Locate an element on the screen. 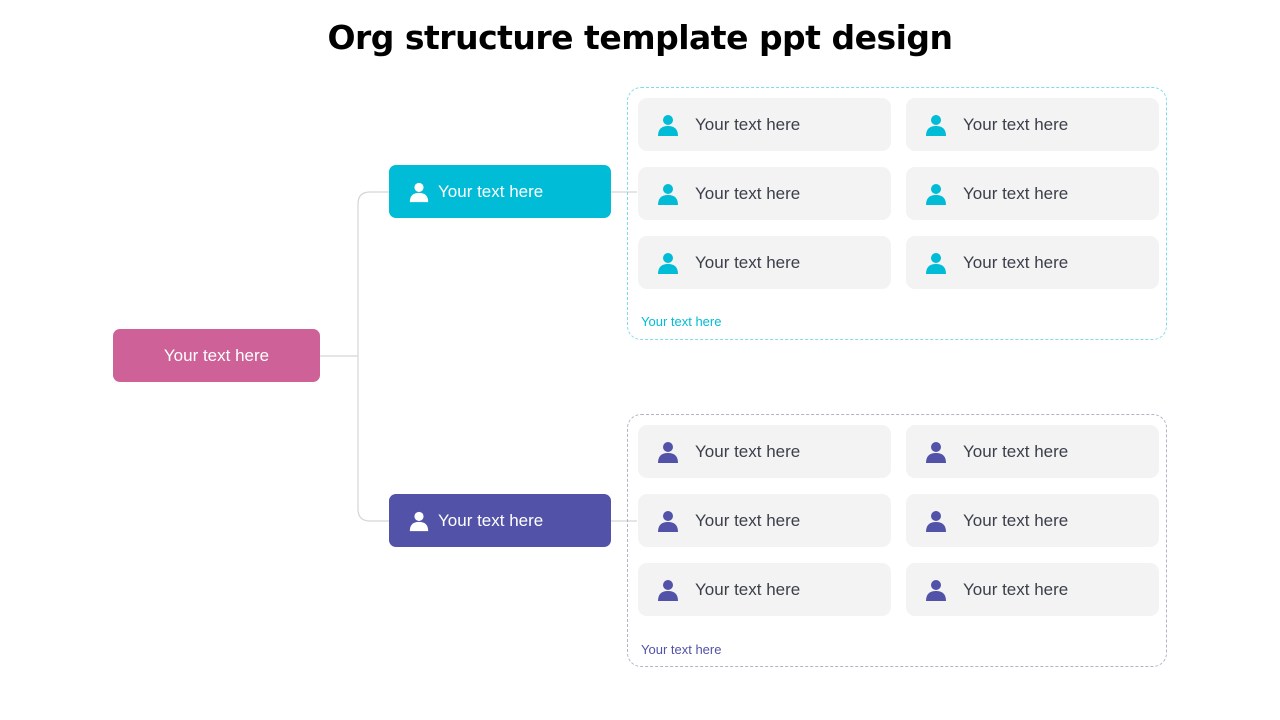  branch-node-top: Your text here is located at coordinates (500, 191).